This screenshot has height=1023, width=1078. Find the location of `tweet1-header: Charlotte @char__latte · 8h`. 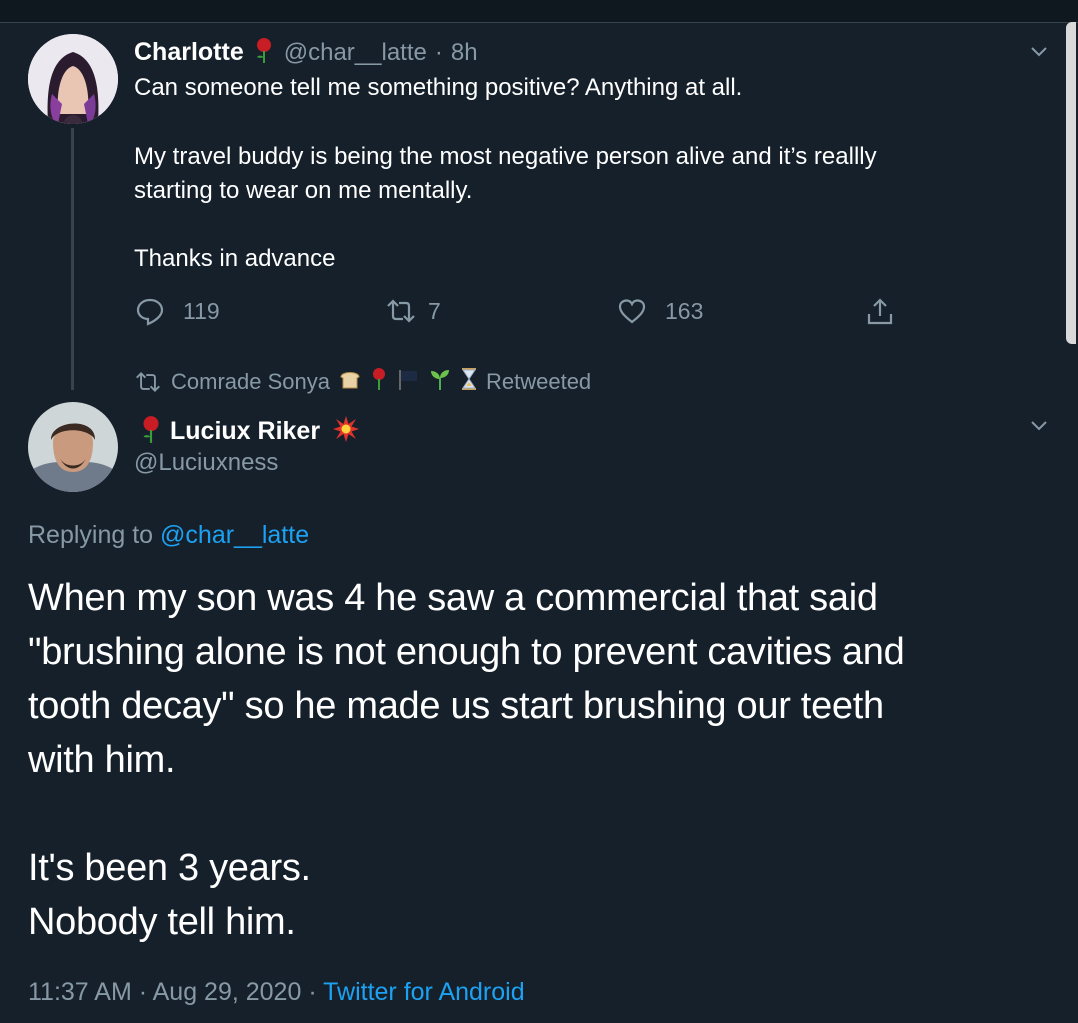

tweet1-header: Charlotte @char__latte · 8h is located at coordinates (306, 52).